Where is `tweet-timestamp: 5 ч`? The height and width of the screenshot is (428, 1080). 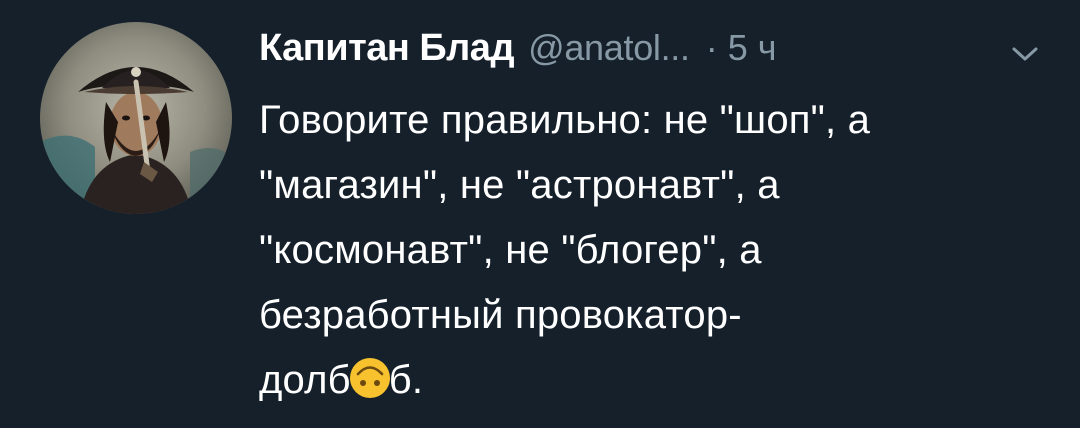 tweet-timestamp: 5 ч is located at coordinates (752, 48).